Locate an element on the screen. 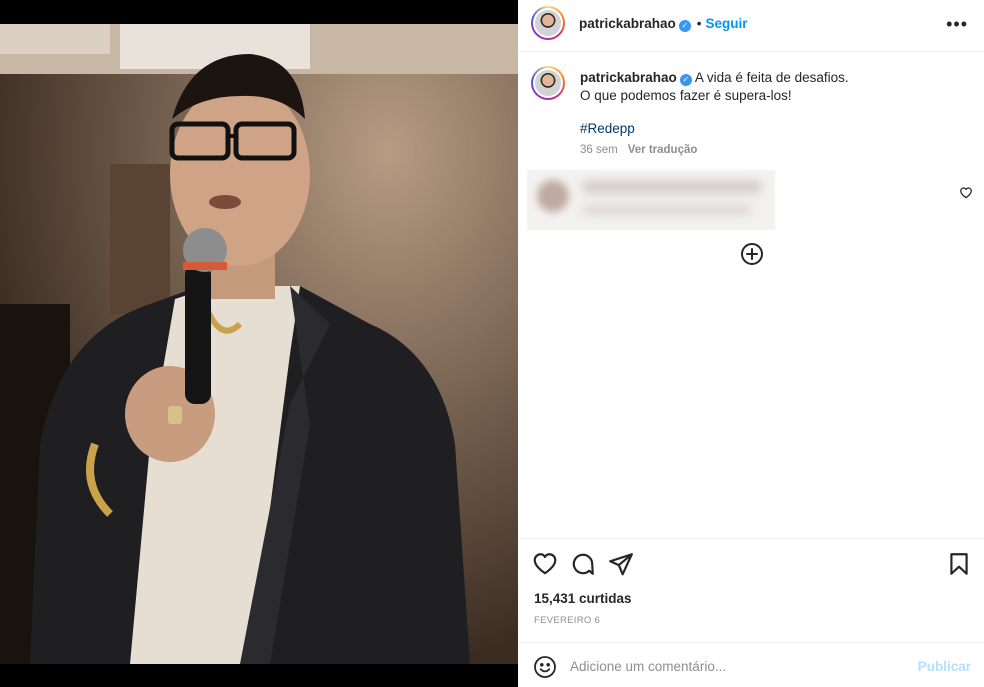 The height and width of the screenshot is (687, 984). heart-icon is located at coordinates (545, 564).